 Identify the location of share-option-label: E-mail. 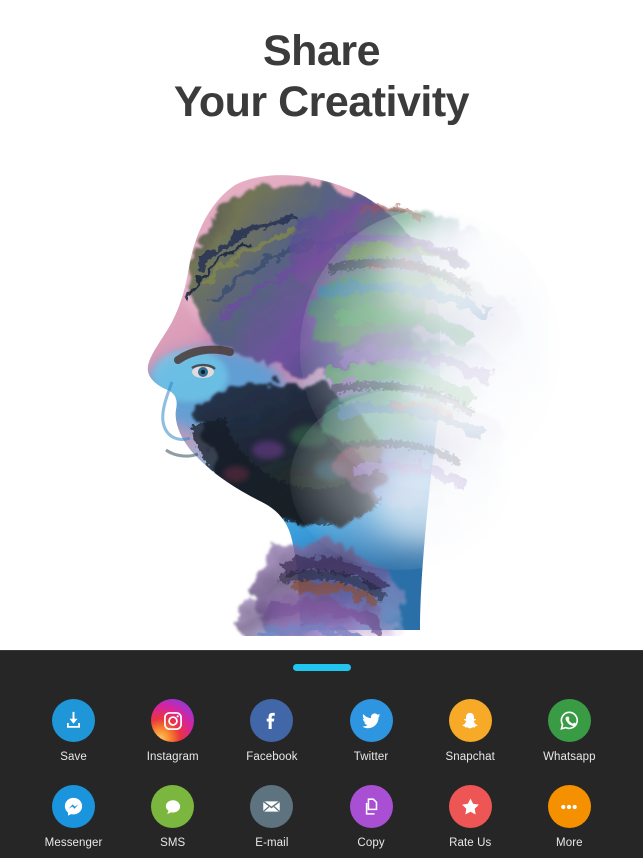
(272, 843).